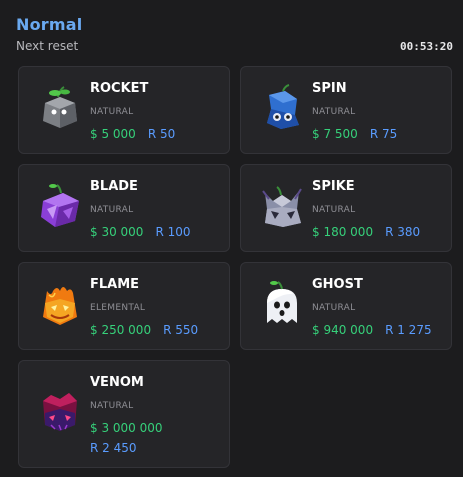 The height and width of the screenshot is (477, 463). Describe the element at coordinates (161, 134) in the screenshot. I see `robux-price: R 50` at that location.